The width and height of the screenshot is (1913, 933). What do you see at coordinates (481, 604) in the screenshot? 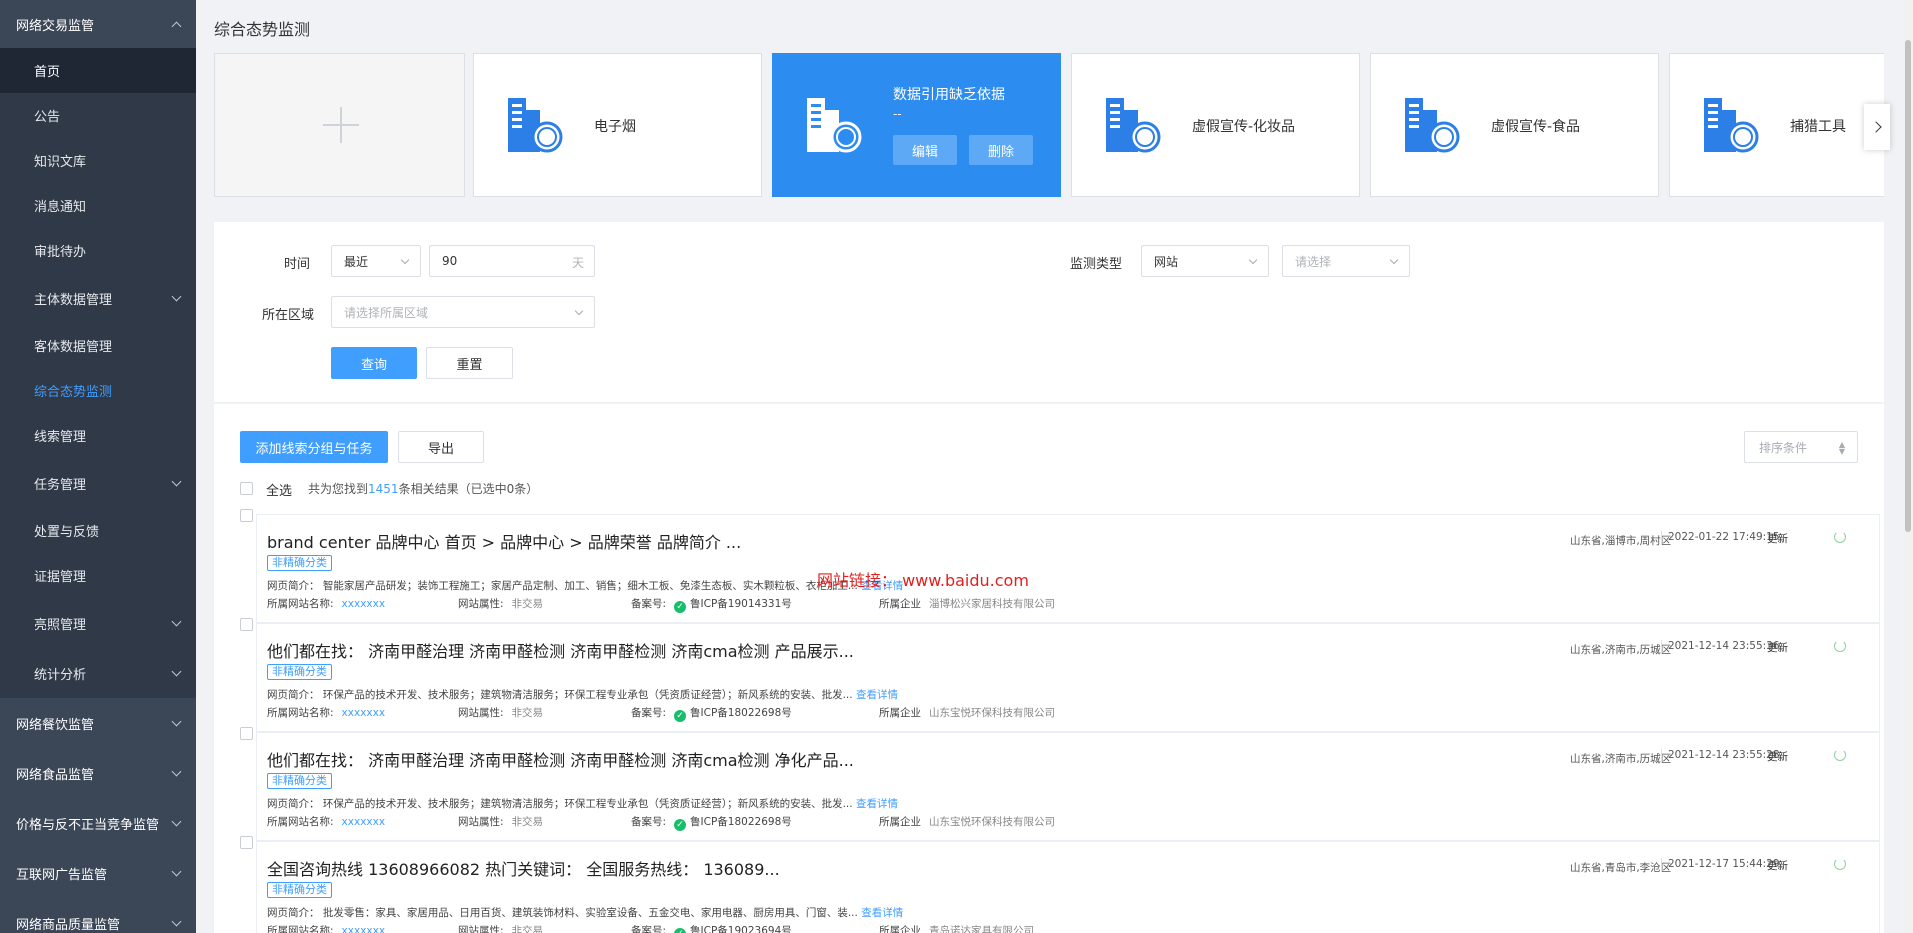
I see `site-attr-label: 网站属性:` at bounding box center [481, 604].